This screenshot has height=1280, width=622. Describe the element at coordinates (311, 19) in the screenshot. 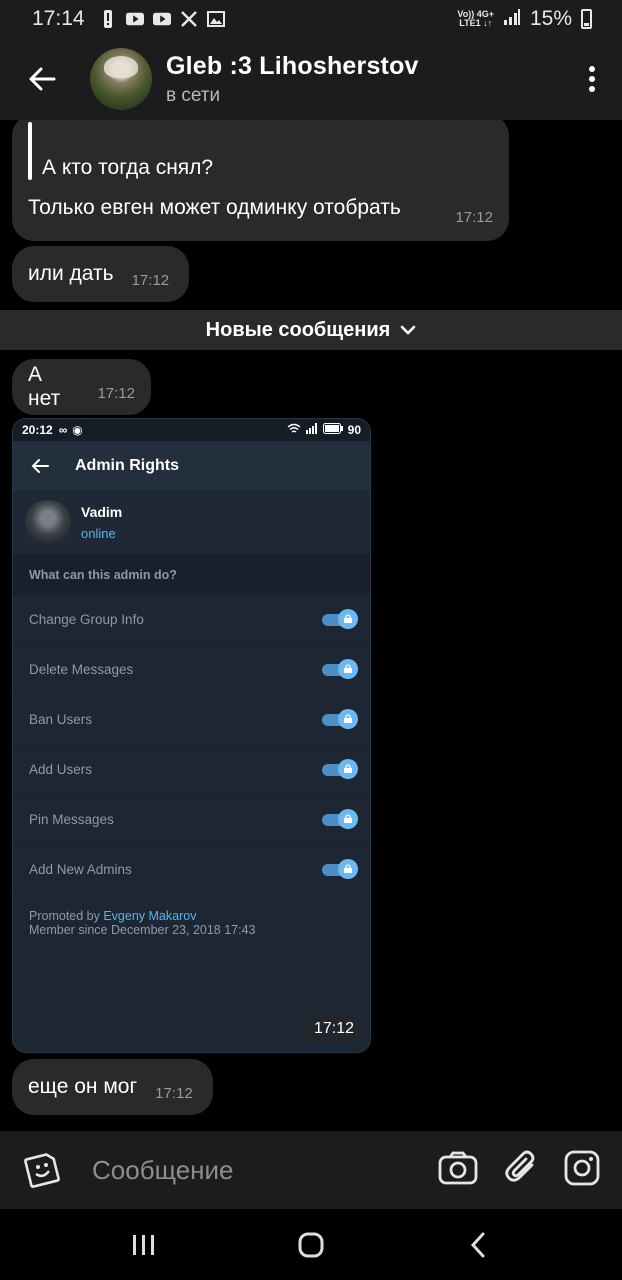

I see `status-bar: 17:14 Vo)) 4G+ LTE1 ↓↑ 15%` at that location.